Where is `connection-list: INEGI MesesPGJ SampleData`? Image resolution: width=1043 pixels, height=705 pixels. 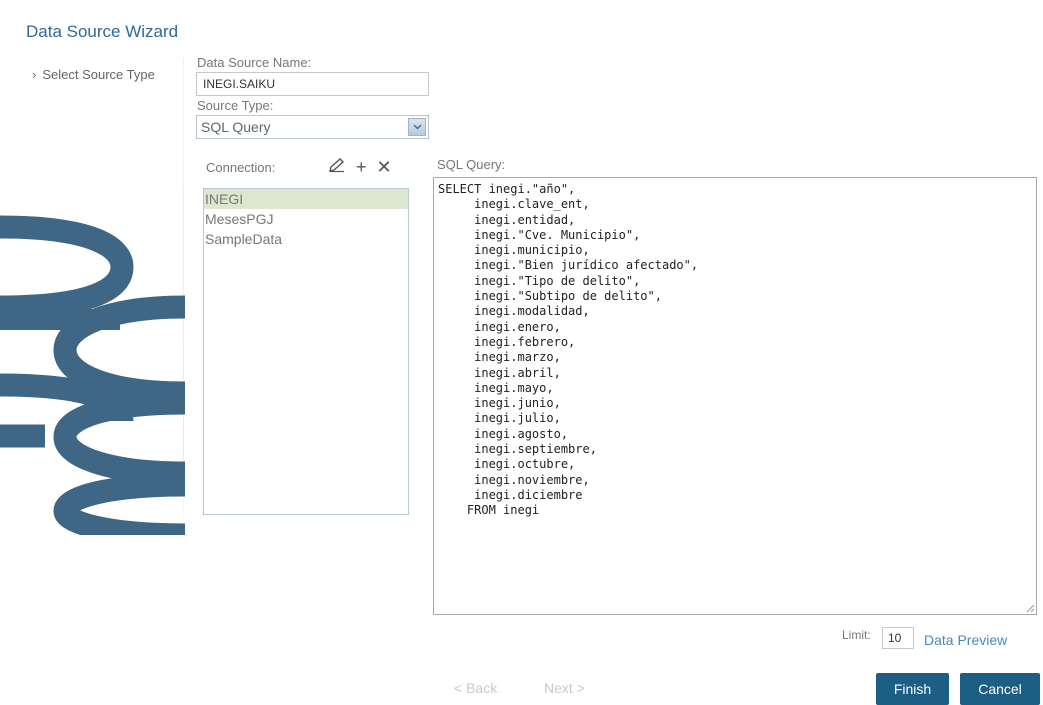
connection-list: INEGI MesesPGJ SampleData is located at coordinates (306, 351).